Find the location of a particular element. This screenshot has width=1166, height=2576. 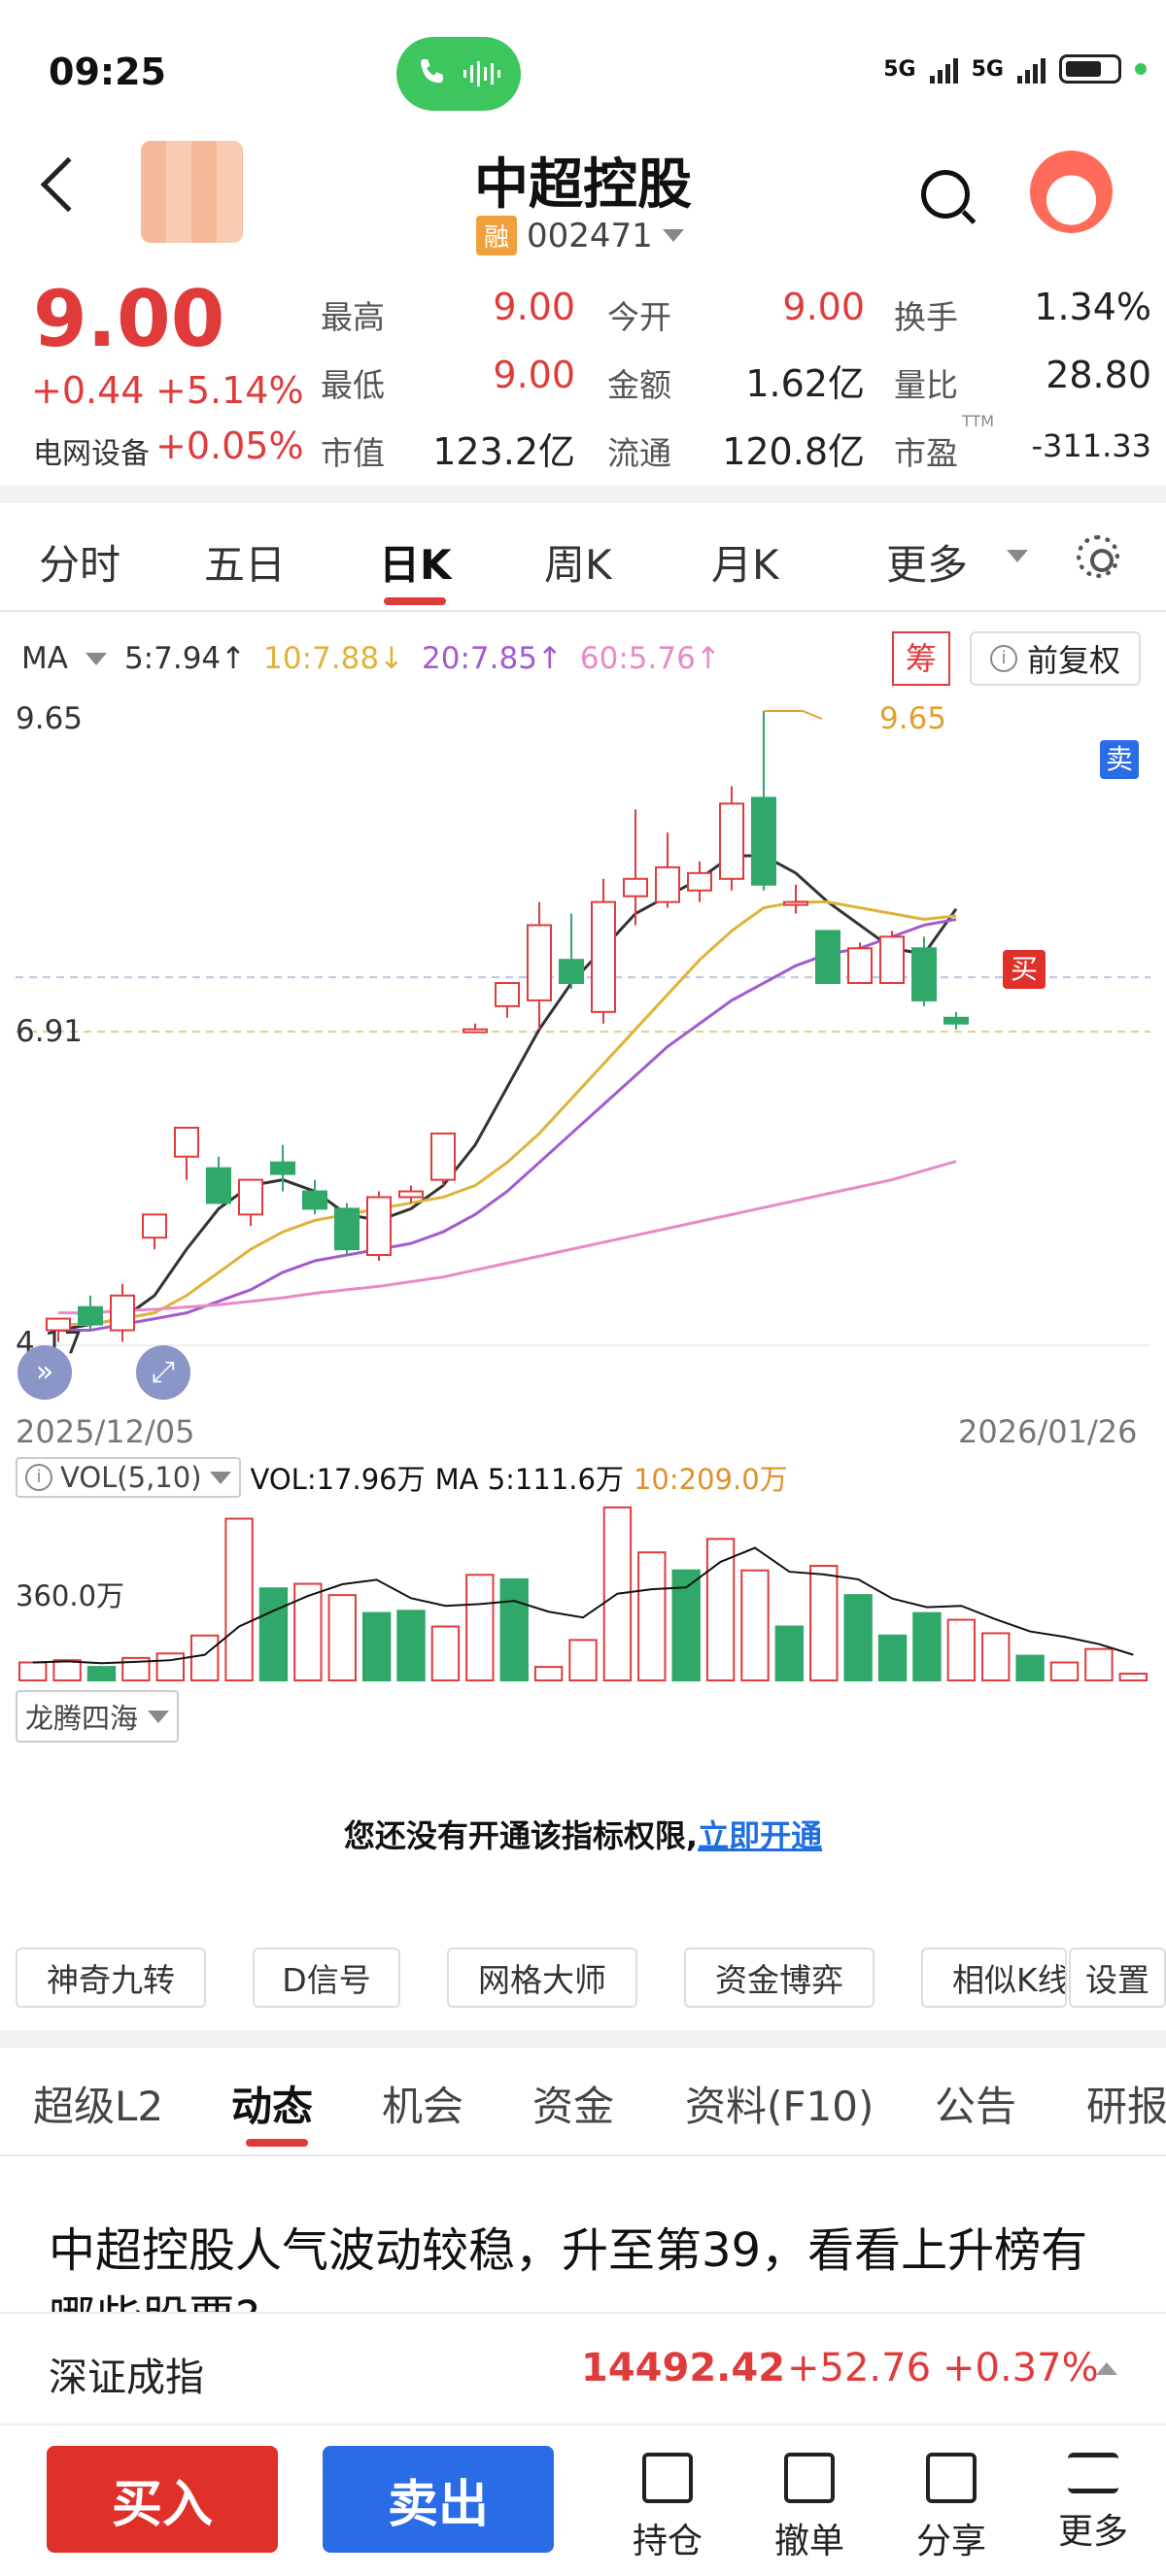

pe-label: 市盈 is located at coordinates (926, 453).